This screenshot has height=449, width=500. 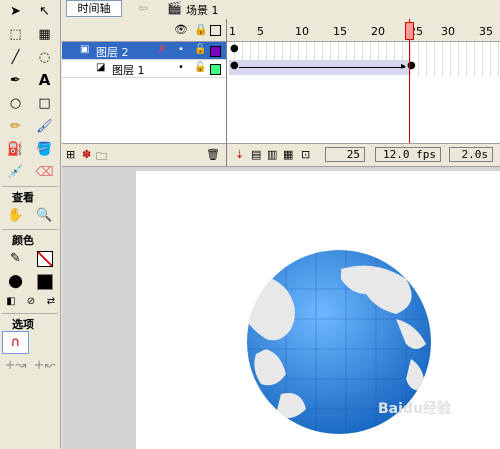 I want to click on stroke-swatch, so click(x=44, y=258).